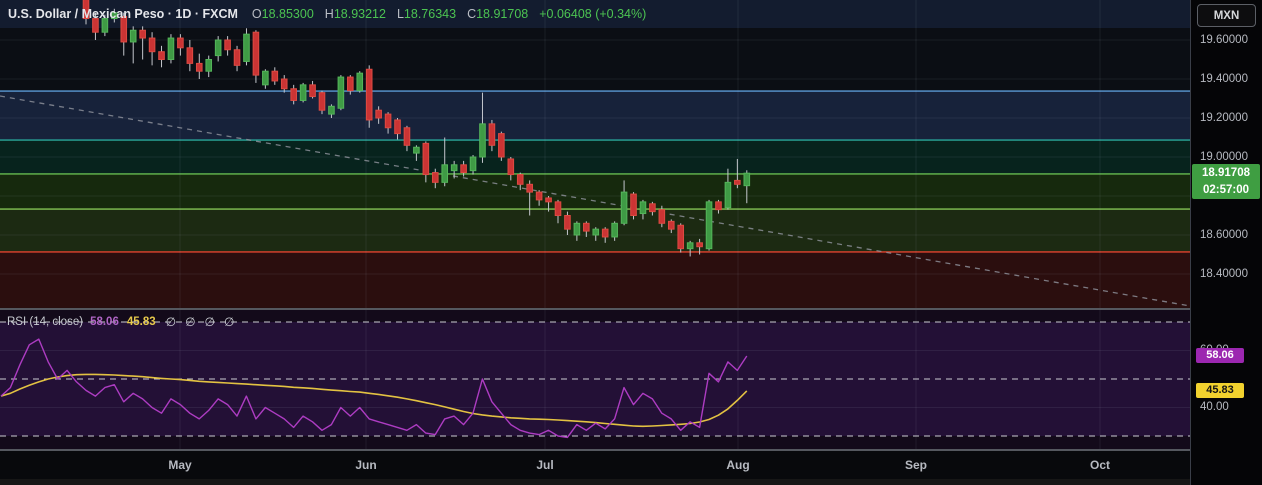 This screenshot has height=485, width=1262. Describe the element at coordinates (738, 465) in the screenshot. I see `time-axis-label: Aug` at that location.